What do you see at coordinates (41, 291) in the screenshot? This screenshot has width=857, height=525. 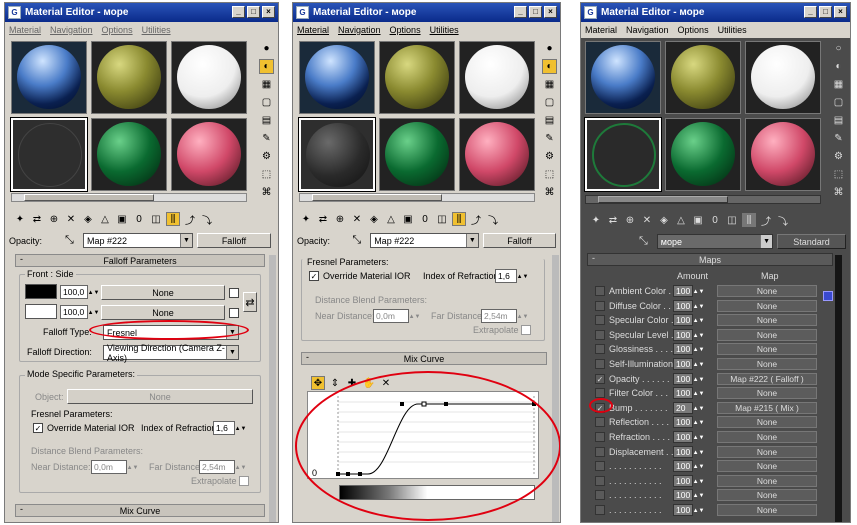 I see `front-color-swatch` at bounding box center [41, 291].